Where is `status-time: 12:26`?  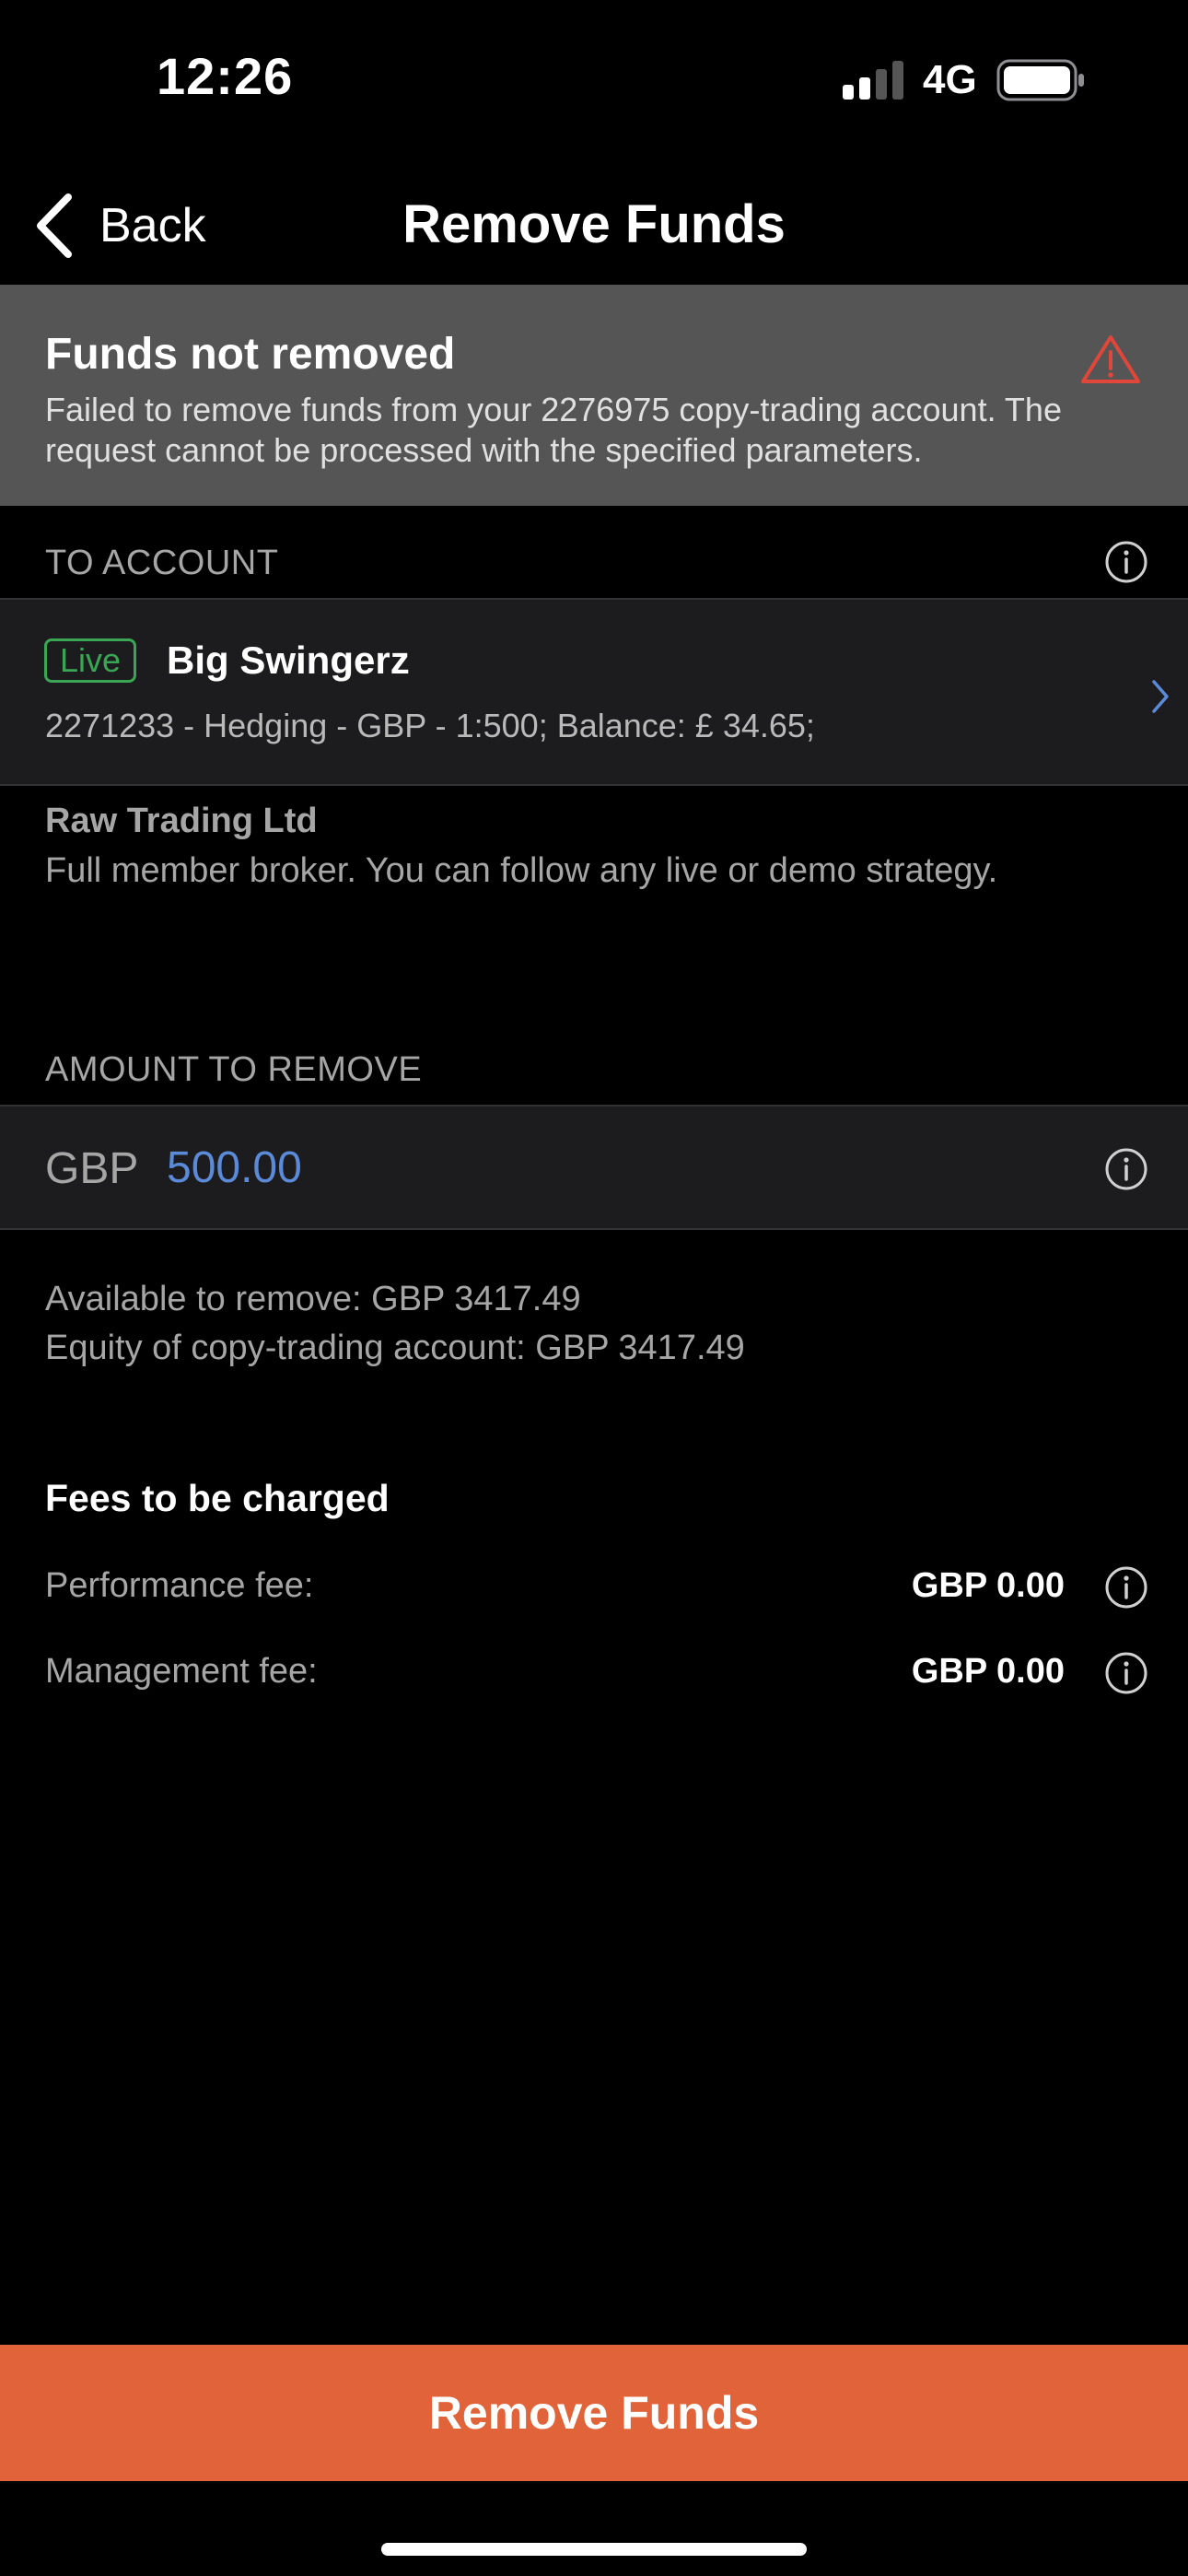
status-time: 12:26 is located at coordinates (225, 76).